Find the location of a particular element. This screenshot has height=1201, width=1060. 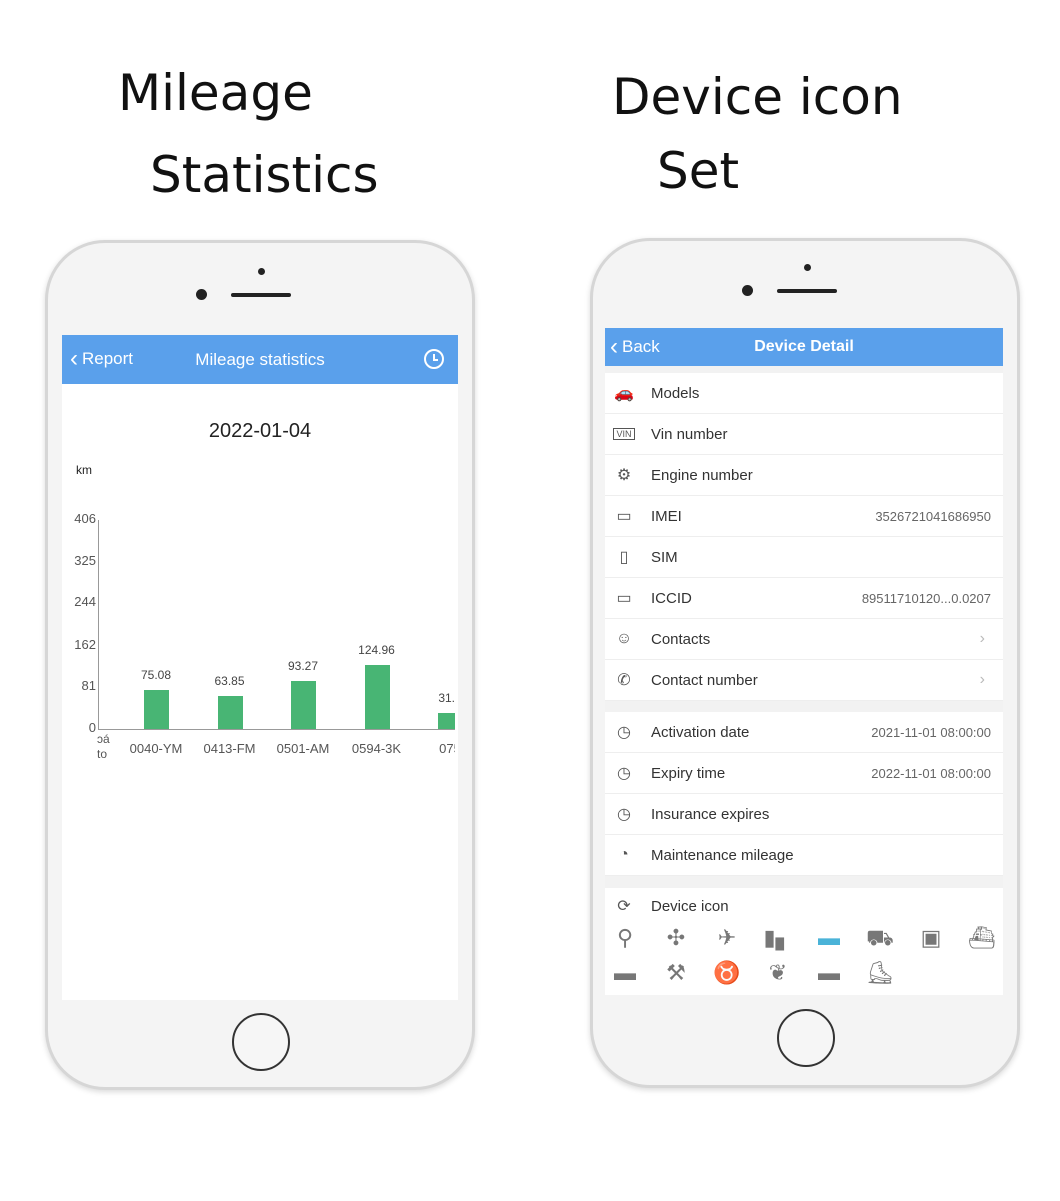

y-tick-label: 406 is located at coordinates (85, 518).